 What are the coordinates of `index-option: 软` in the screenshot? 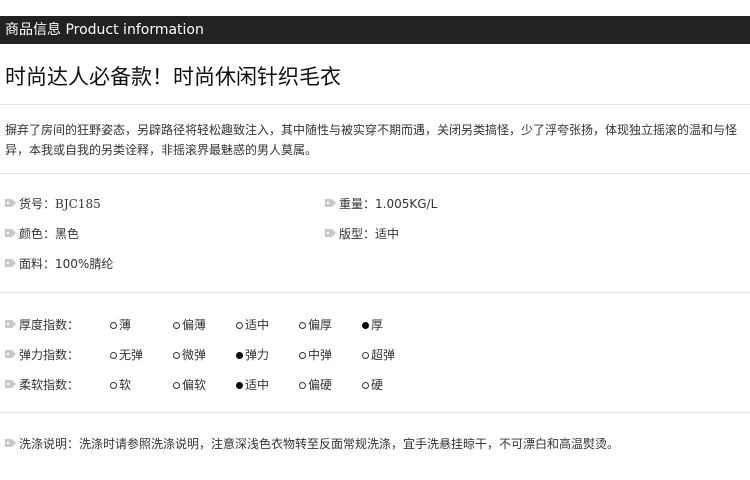 It's located at (120, 385).